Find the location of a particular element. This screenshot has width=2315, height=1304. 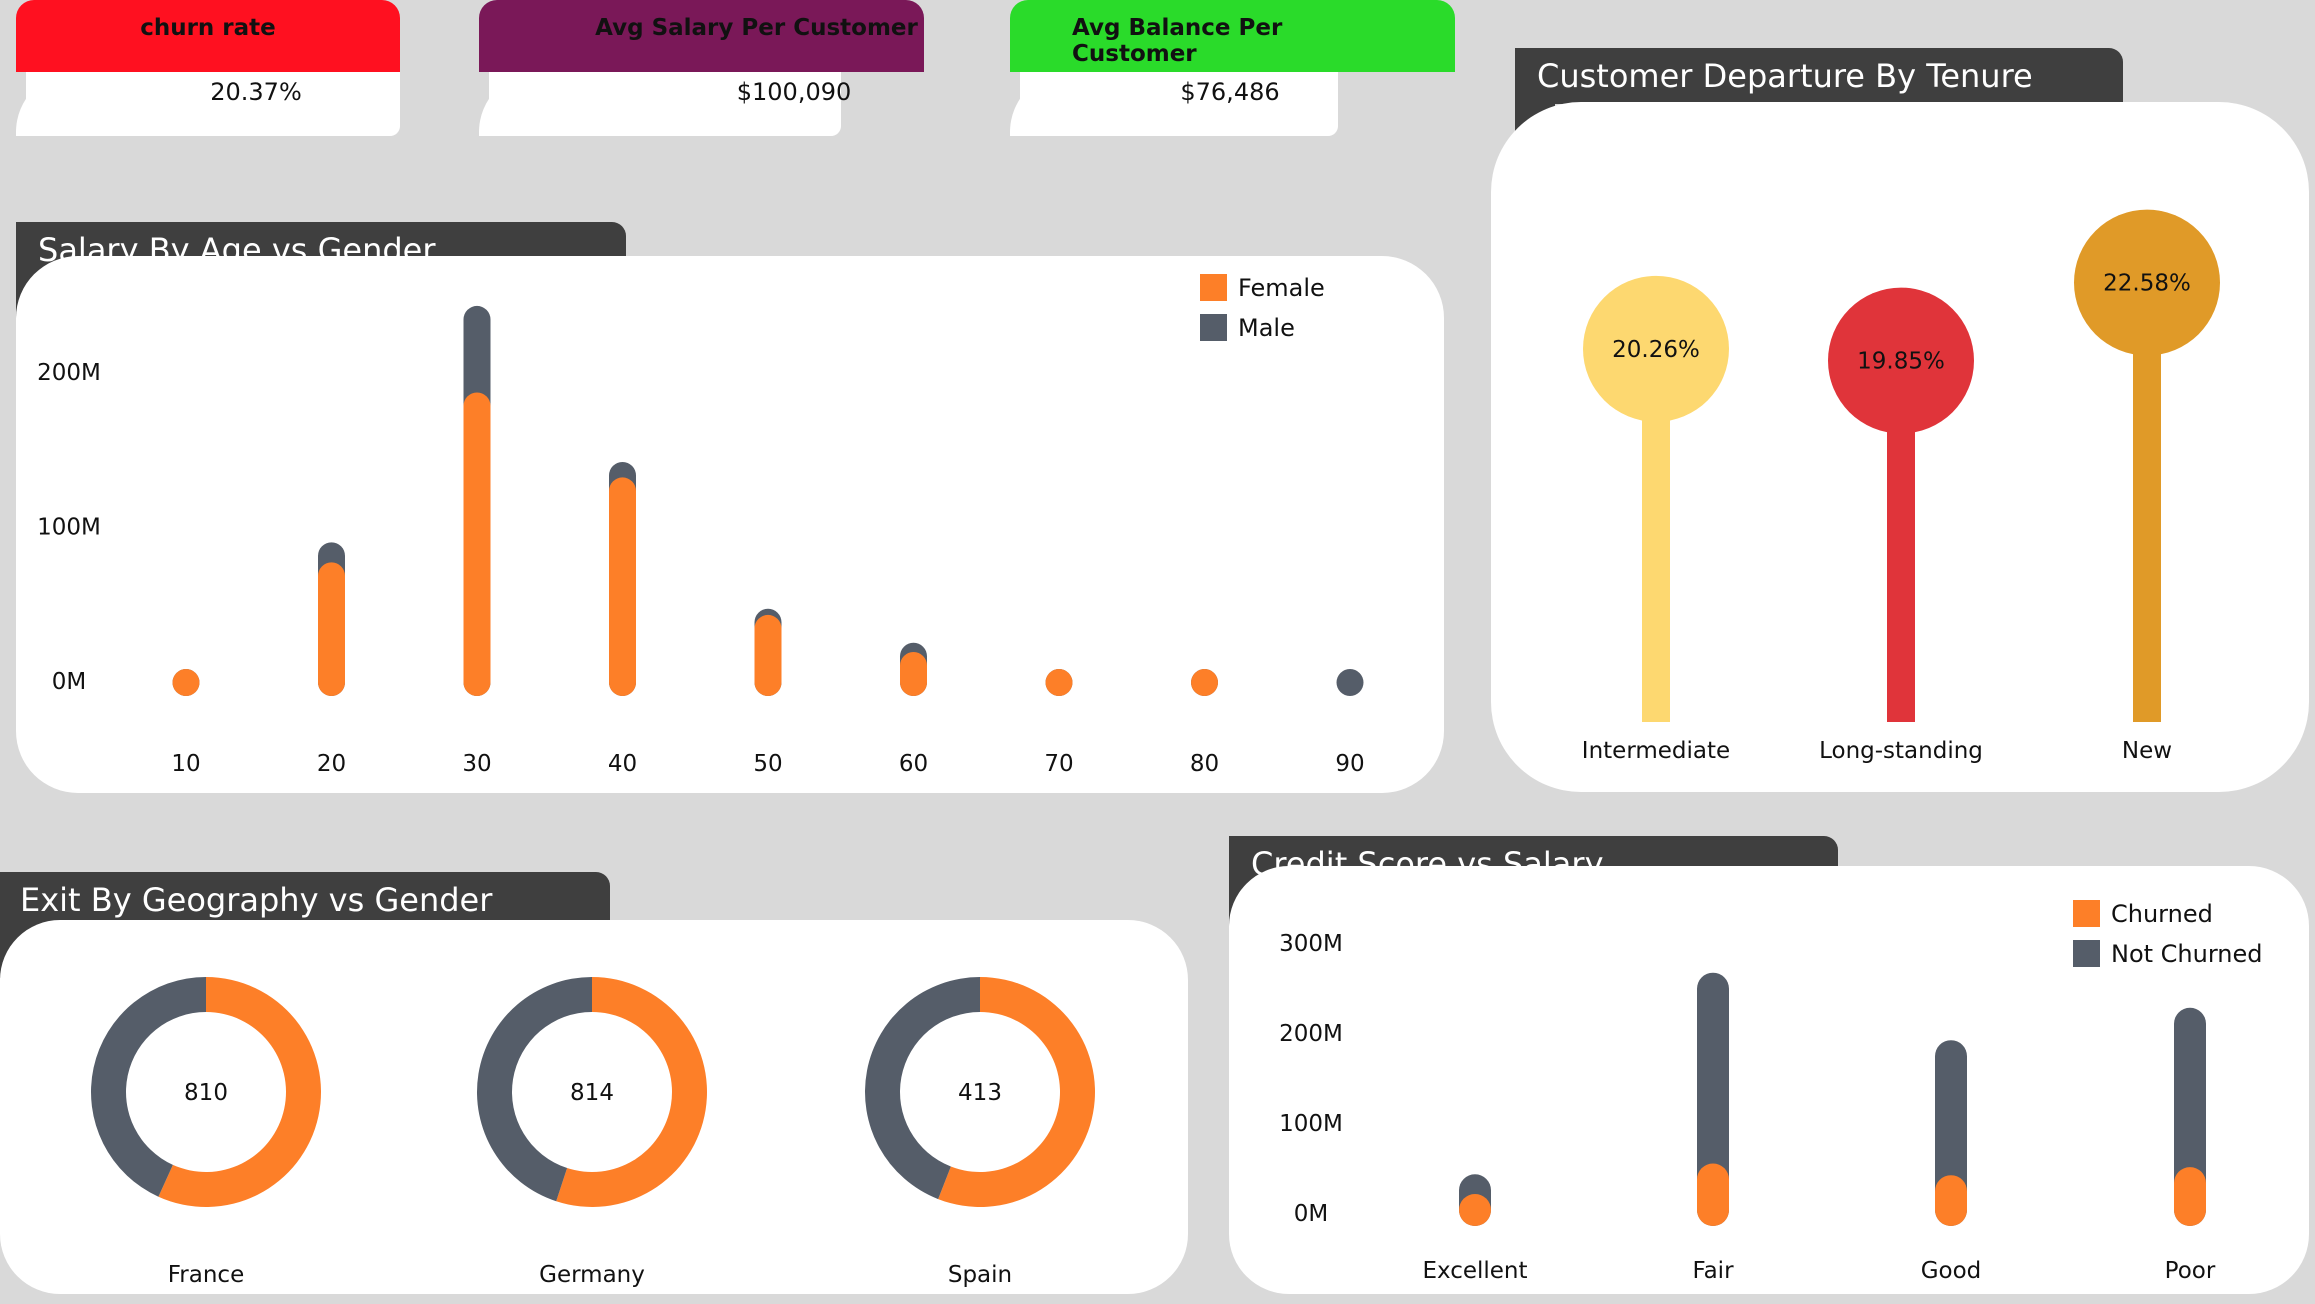

departure-title: Customer Departure By Tenure is located at coordinates (1785, 76).